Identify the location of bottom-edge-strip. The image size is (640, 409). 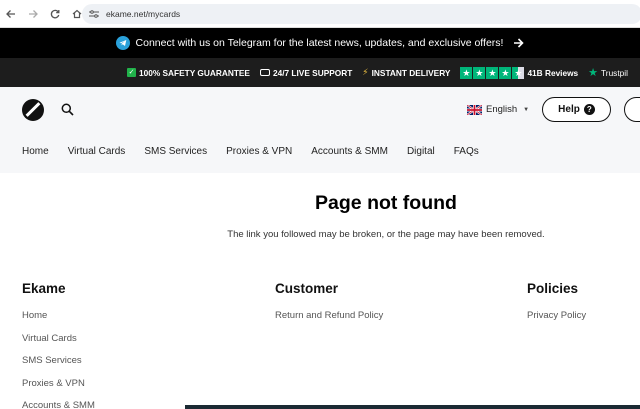
(412, 407).